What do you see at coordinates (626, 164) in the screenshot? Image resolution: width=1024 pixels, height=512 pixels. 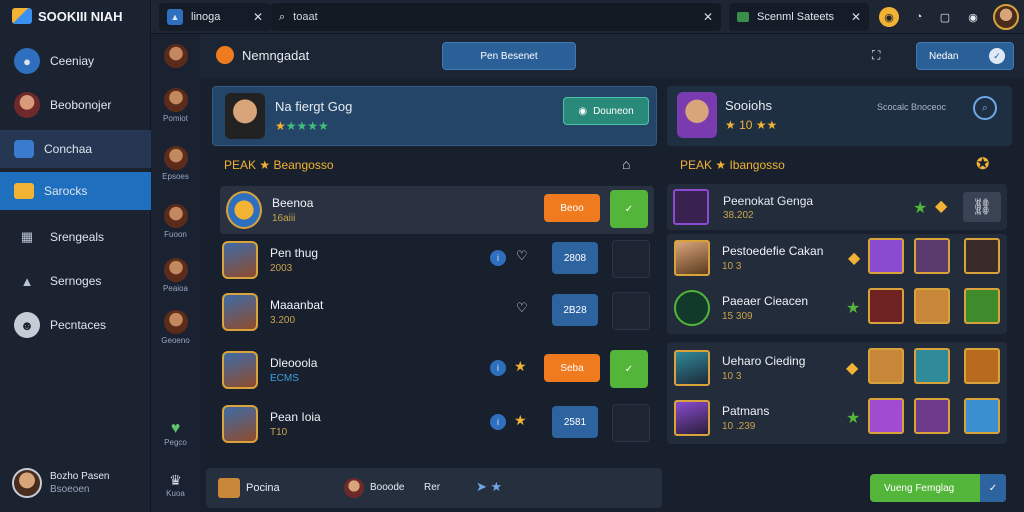 I see `bell-icon: ⌂` at bounding box center [626, 164].